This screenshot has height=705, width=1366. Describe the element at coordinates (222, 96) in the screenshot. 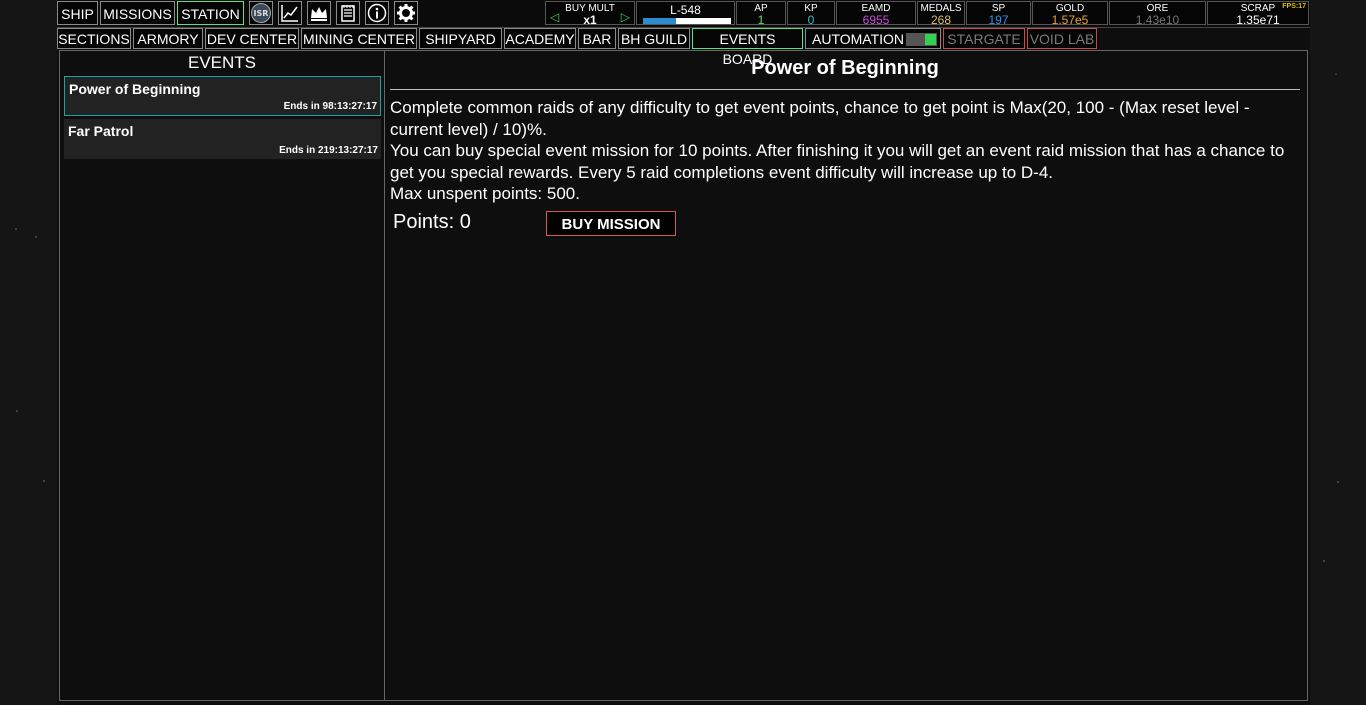

I see `event-item-power-of-beginning: Power of Beginning Ends in 98:13:27:17` at that location.